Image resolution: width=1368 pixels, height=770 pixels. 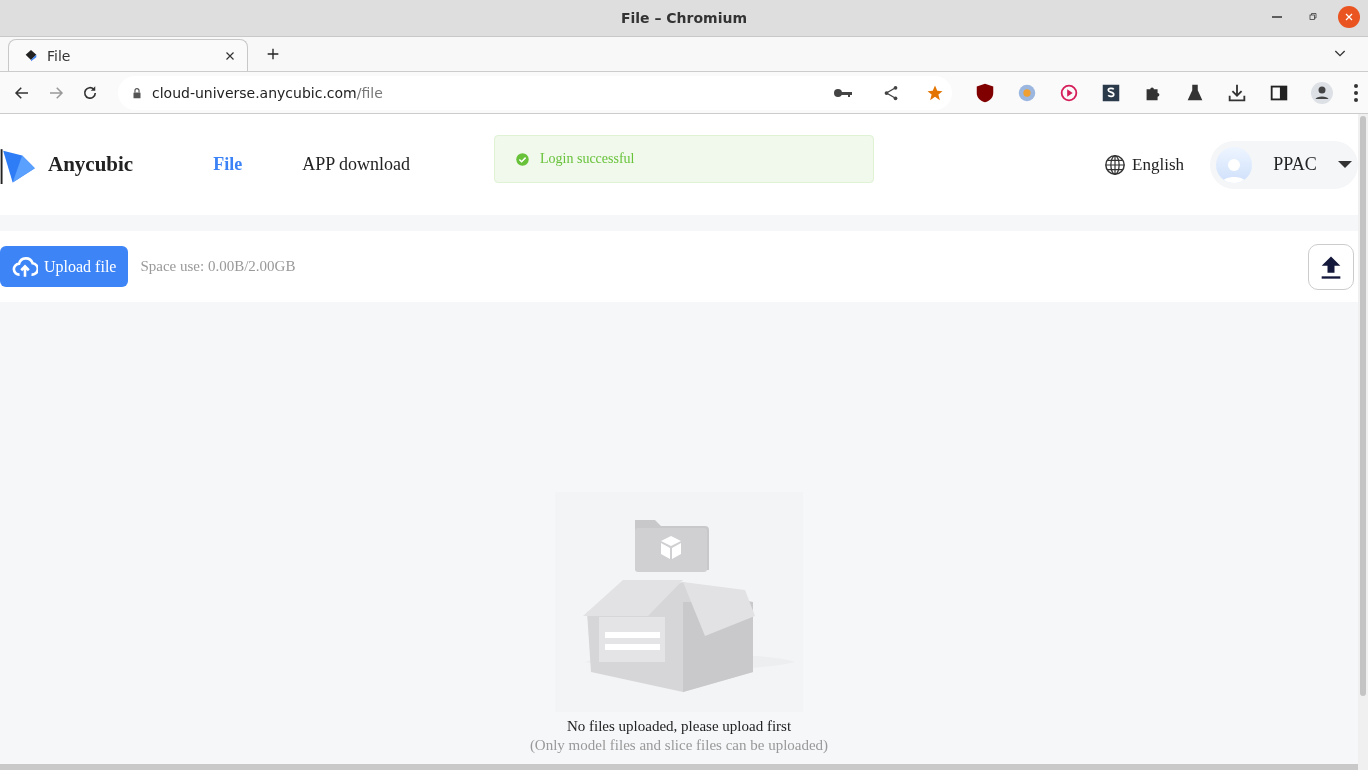 What do you see at coordinates (228, 164) in the screenshot?
I see `nav-link: File` at bounding box center [228, 164].